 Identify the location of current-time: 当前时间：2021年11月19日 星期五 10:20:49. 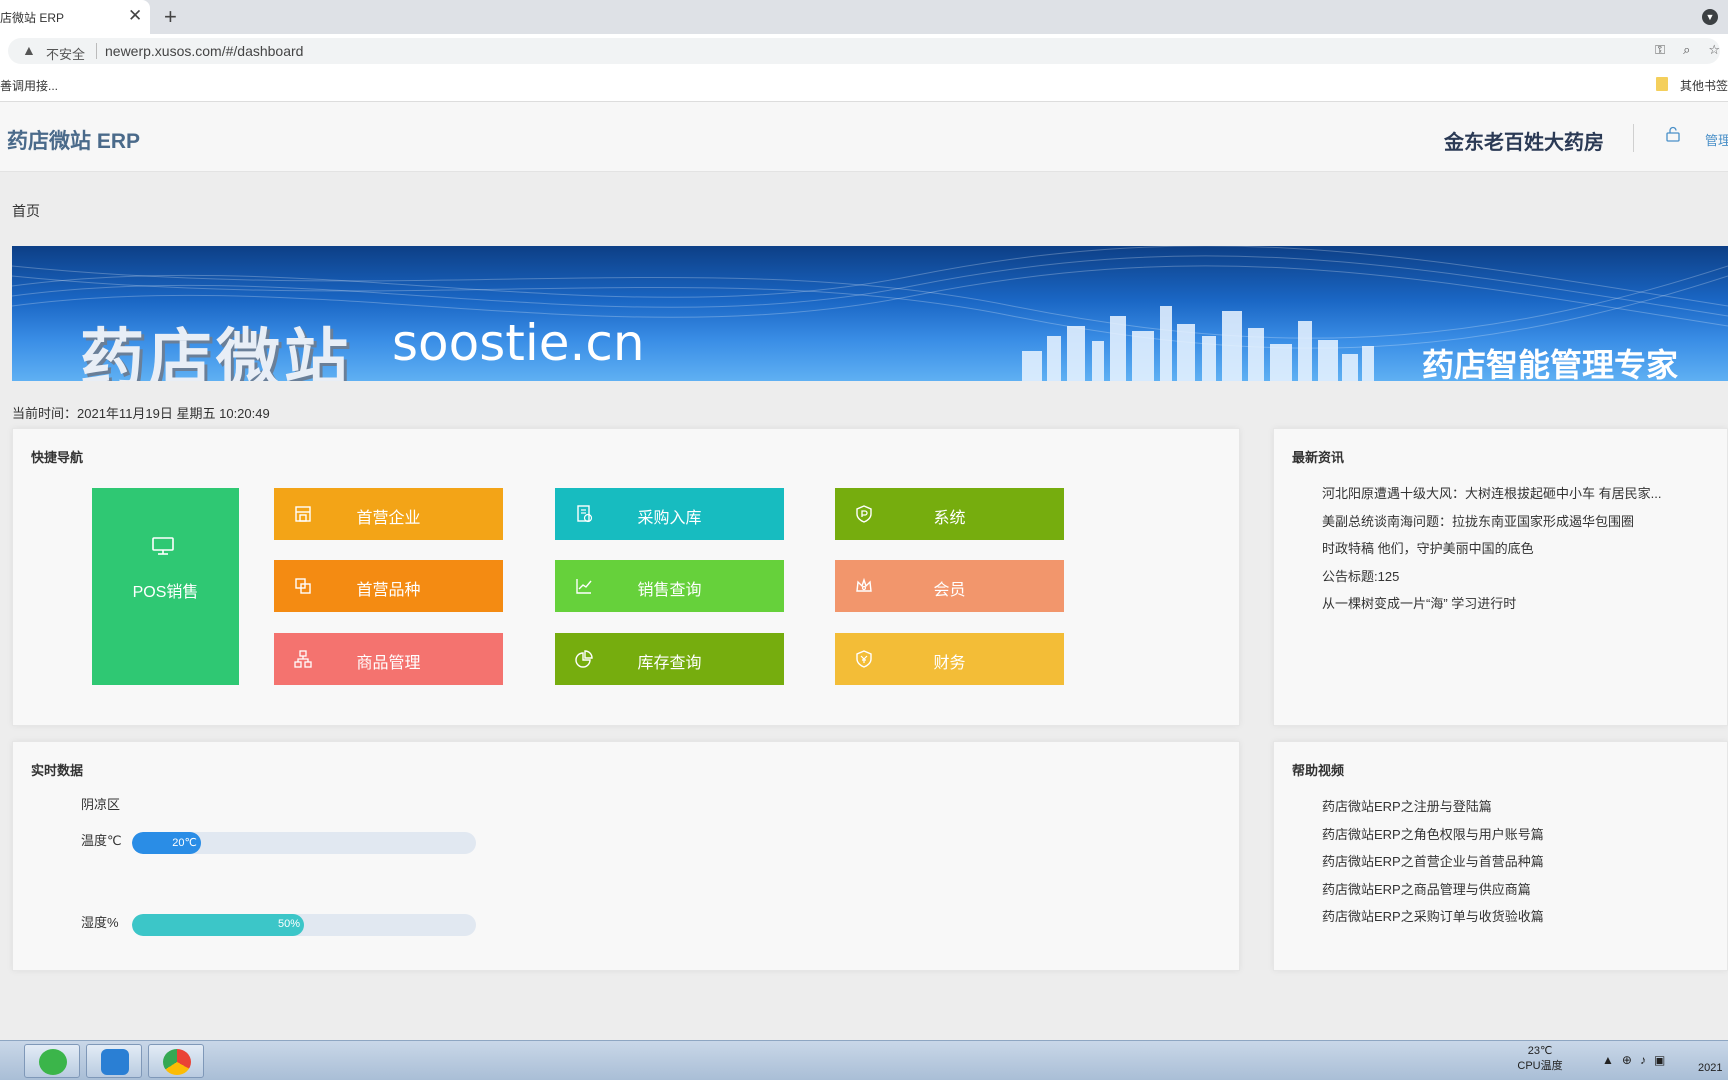
(141, 412).